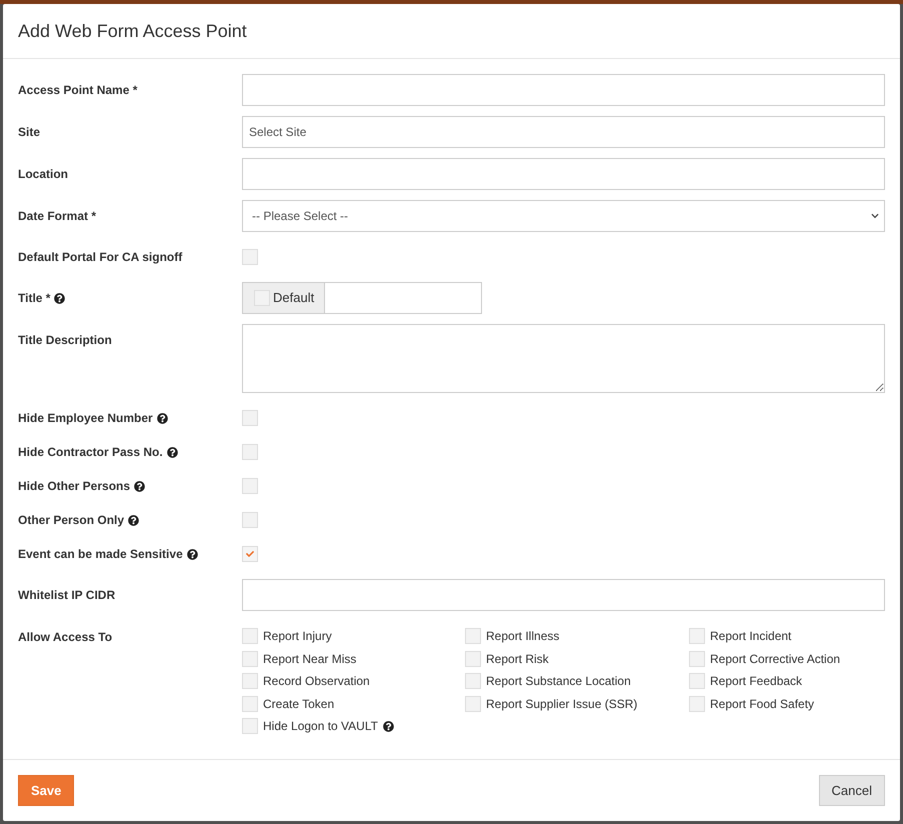  What do you see at coordinates (562, 704) in the screenshot?
I see `option-label: Report Supplier Issue (SSR)` at bounding box center [562, 704].